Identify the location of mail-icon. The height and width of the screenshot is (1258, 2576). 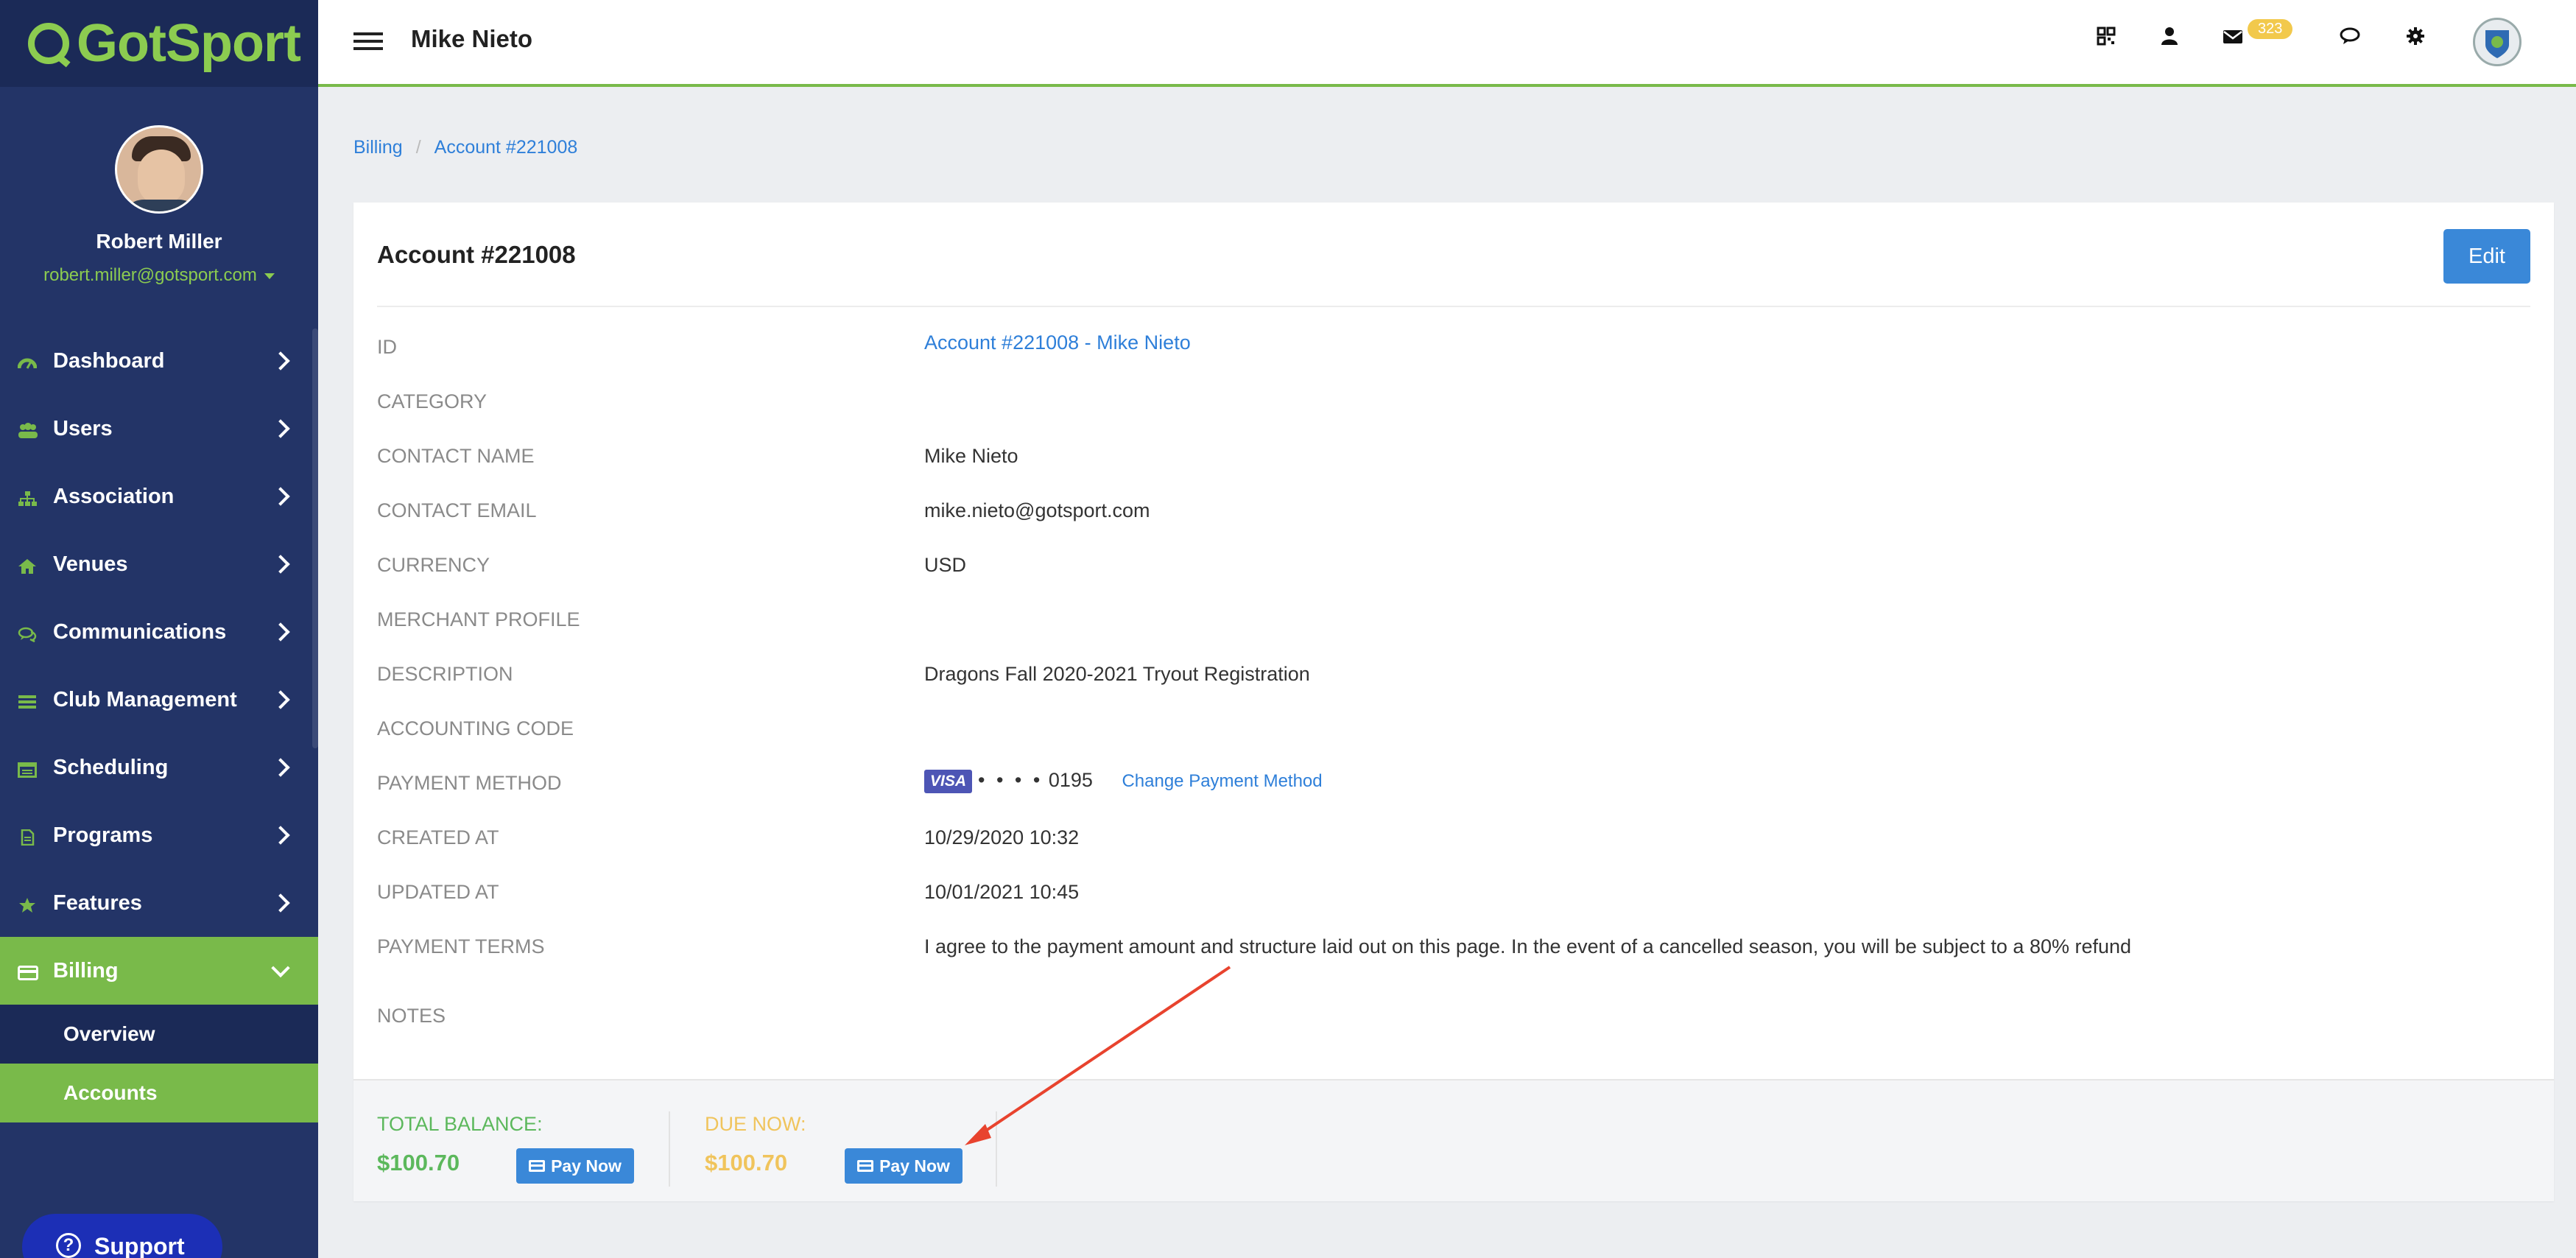
(2233, 38).